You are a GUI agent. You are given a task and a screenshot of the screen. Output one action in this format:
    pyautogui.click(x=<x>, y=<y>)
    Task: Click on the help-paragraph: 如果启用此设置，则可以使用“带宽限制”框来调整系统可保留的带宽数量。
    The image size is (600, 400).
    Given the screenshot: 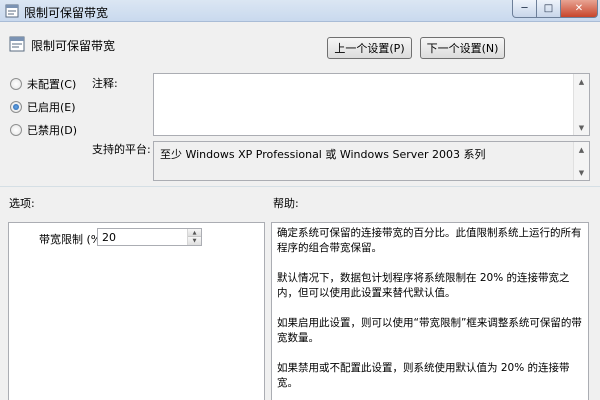 What is the action you would take?
    pyautogui.click(x=429, y=330)
    